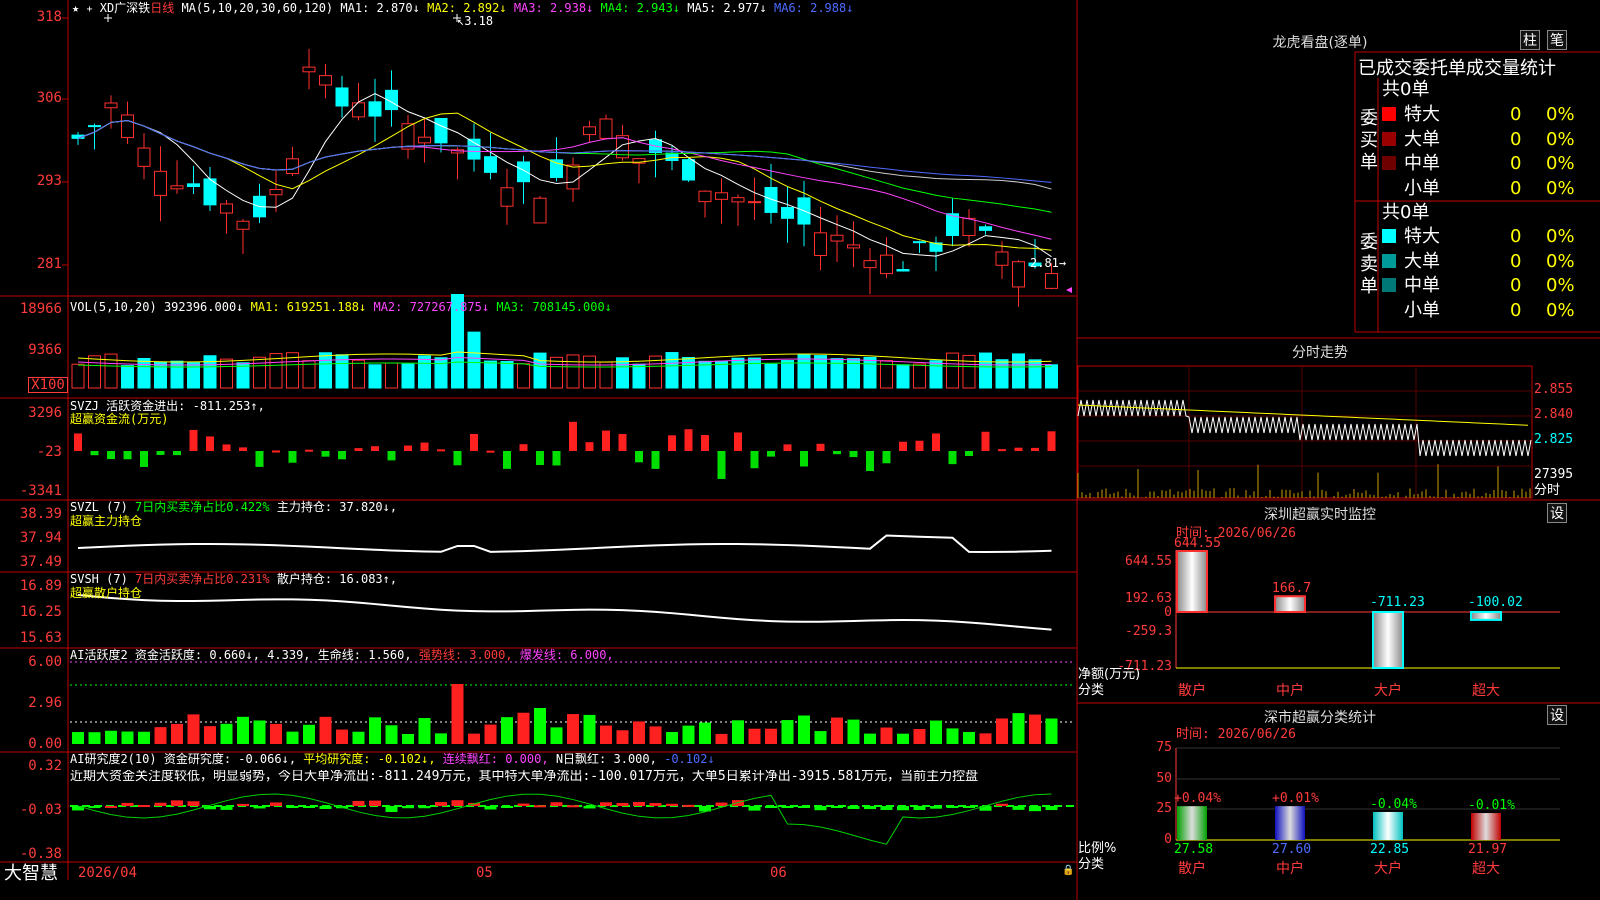 Image resolution: width=1600 pixels, height=900 pixels. Describe the element at coordinates (1097, 848) in the screenshot. I see `sz-class-ylabel: 比例%` at that location.